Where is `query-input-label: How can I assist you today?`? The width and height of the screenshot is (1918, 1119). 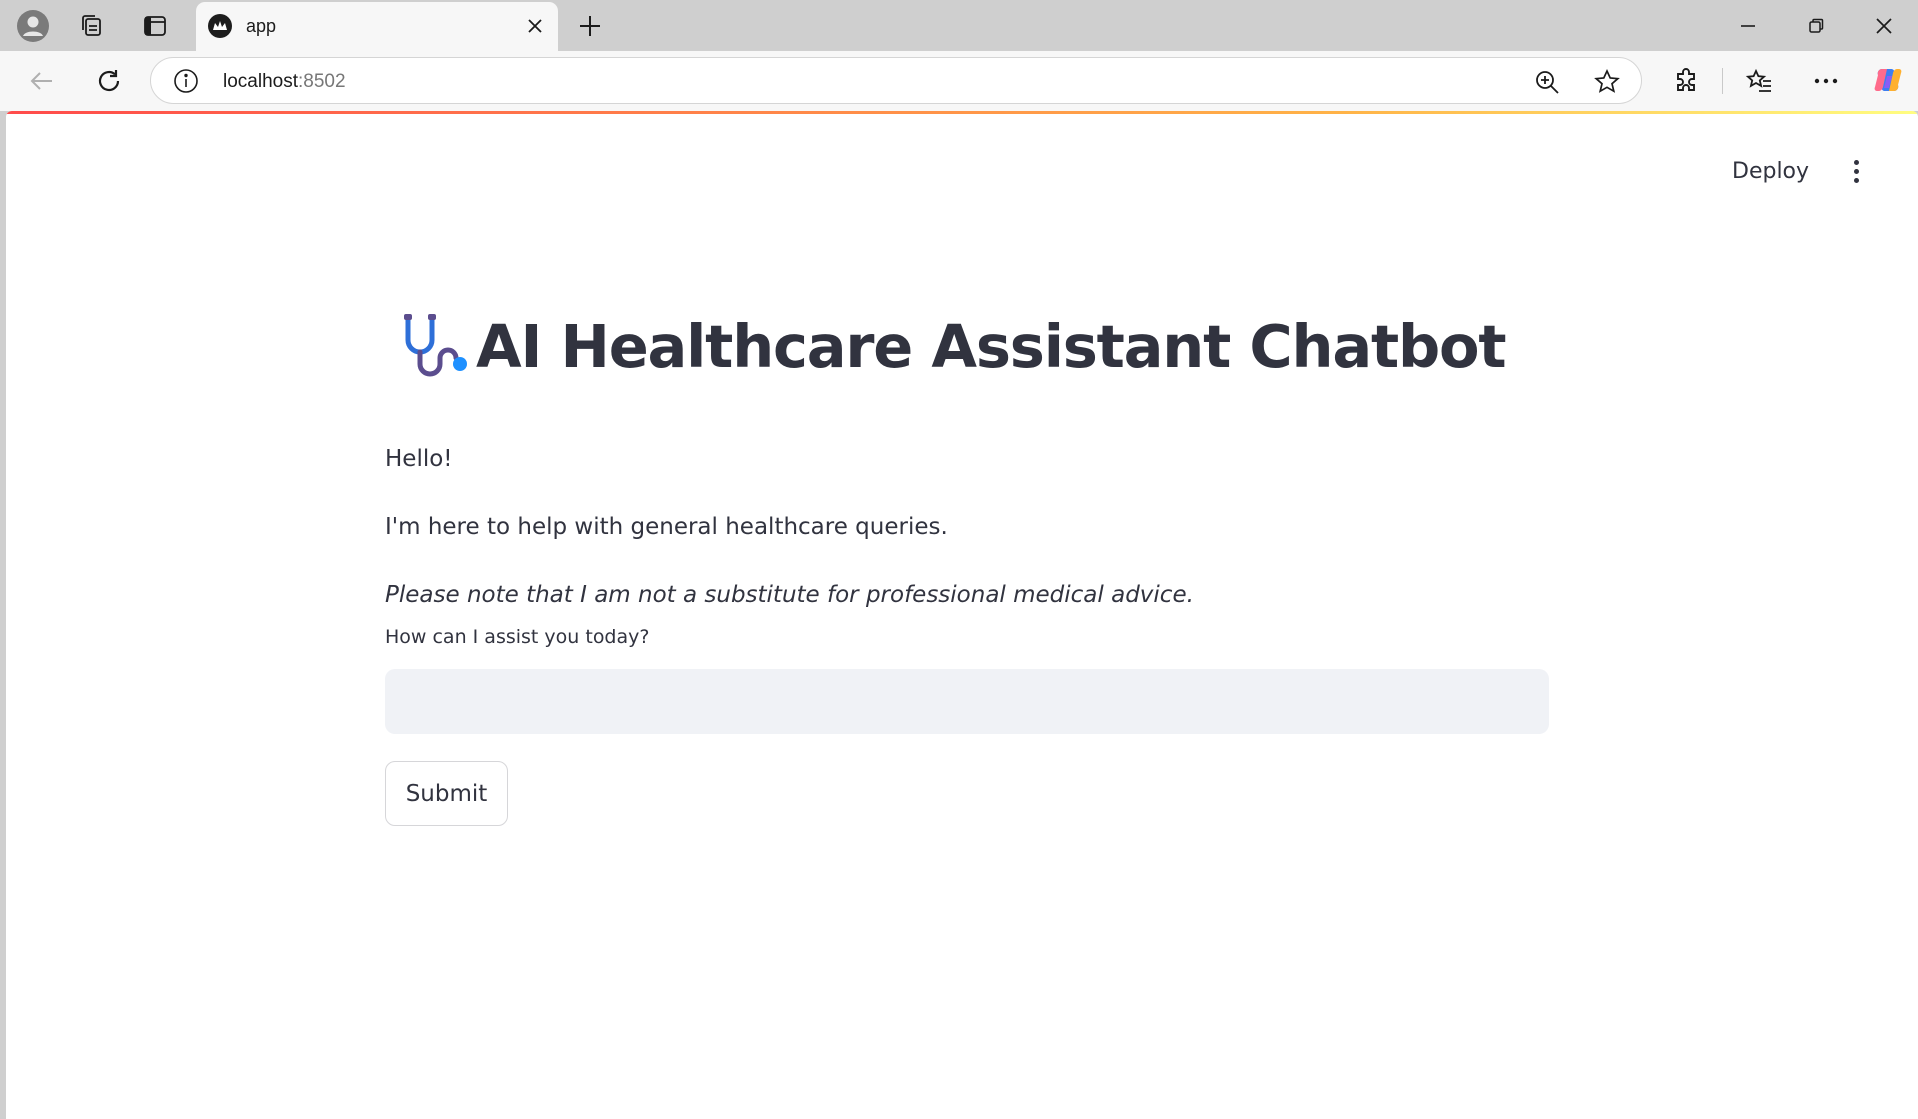 query-input-label: How can I assist you today? is located at coordinates (517, 637).